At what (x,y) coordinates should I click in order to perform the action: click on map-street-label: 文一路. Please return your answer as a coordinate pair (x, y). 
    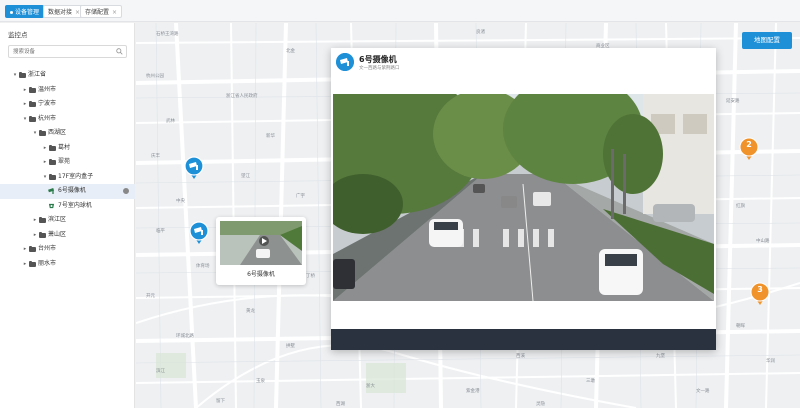
    Looking at the image, I should click on (703, 391).